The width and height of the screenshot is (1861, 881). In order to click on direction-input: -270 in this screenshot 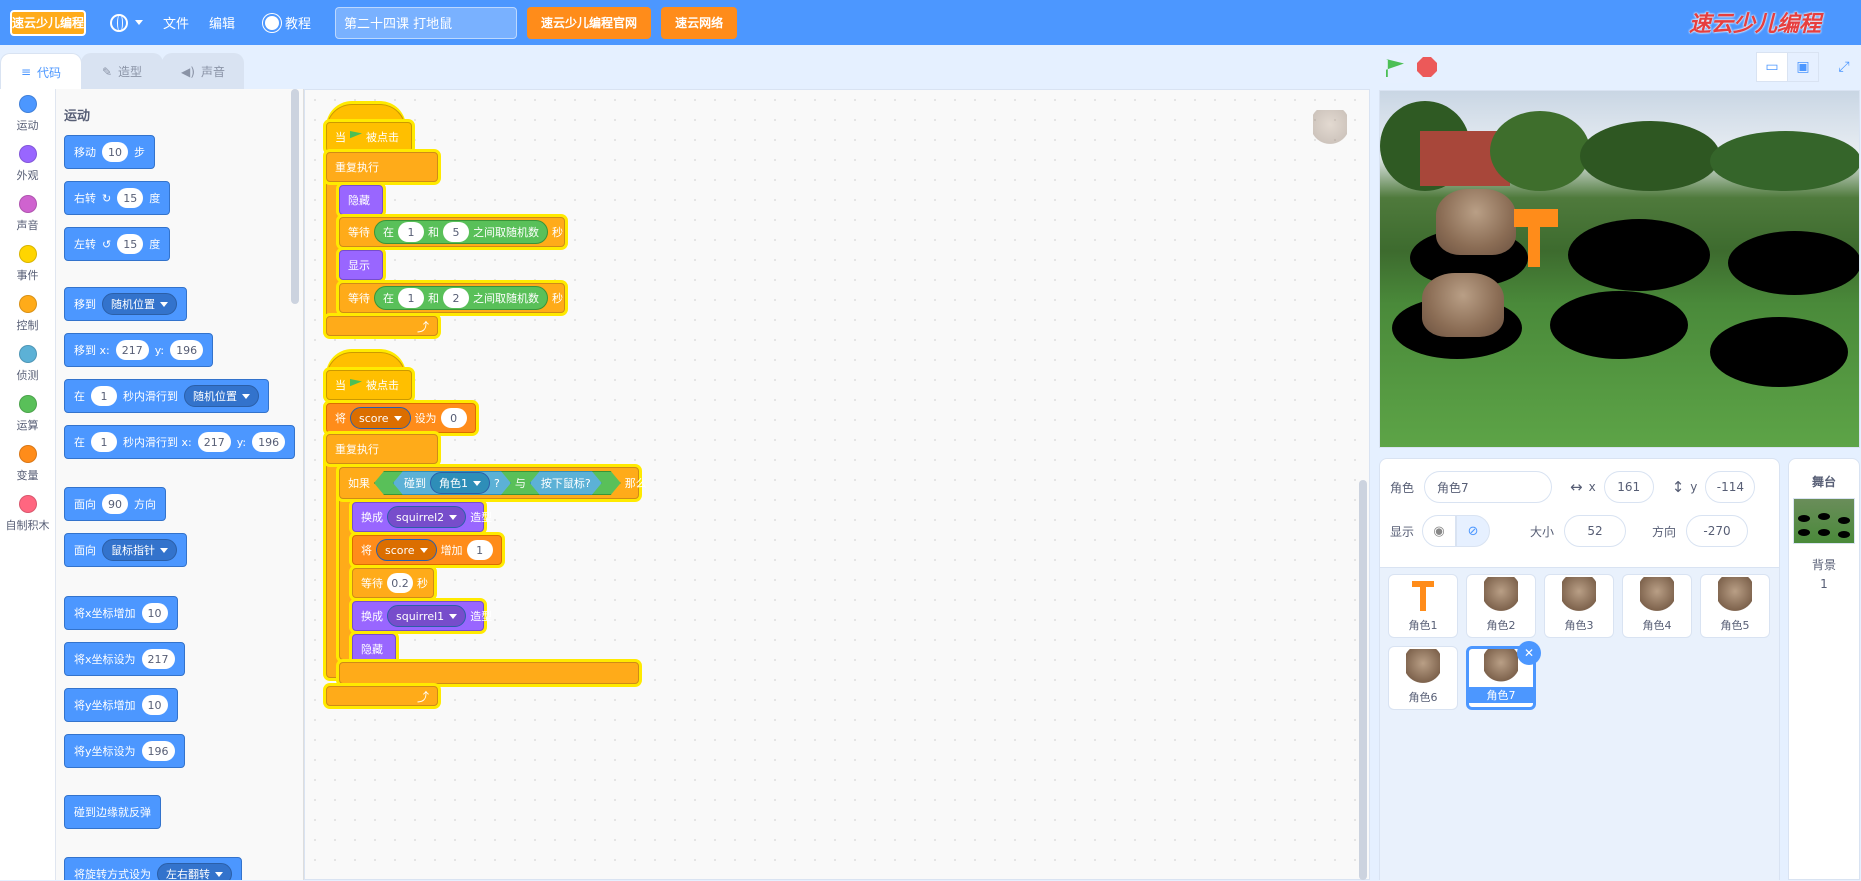, I will do `click(1717, 531)`.